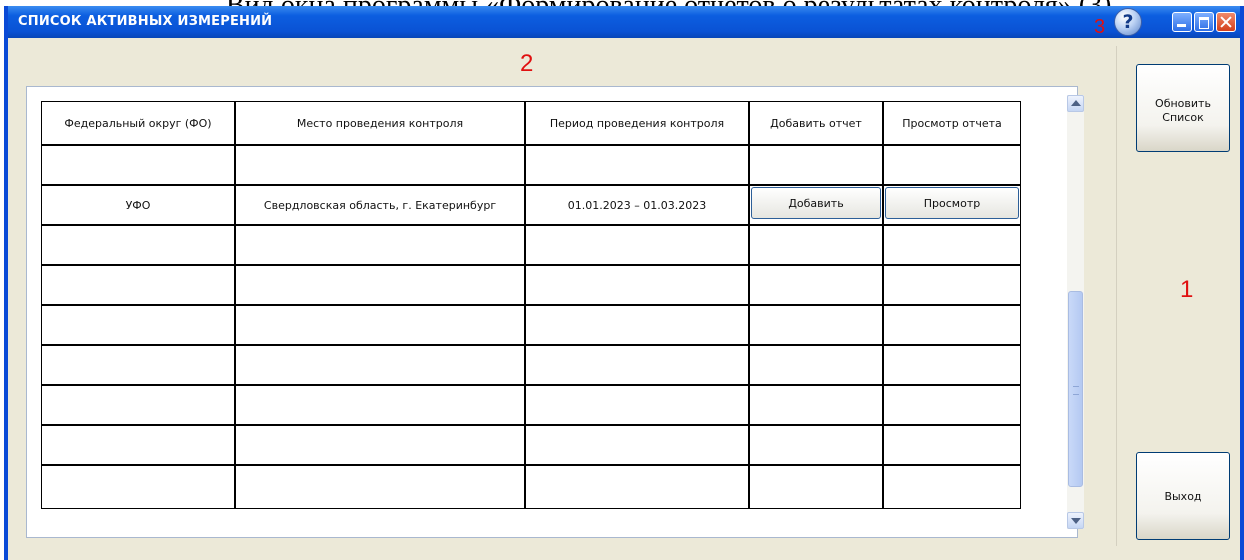 The width and height of the screenshot is (1244, 560). Describe the element at coordinates (380, 205) in the screenshot. I see `cell-place: Свердловская область, г. Екатеринбург` at that location.